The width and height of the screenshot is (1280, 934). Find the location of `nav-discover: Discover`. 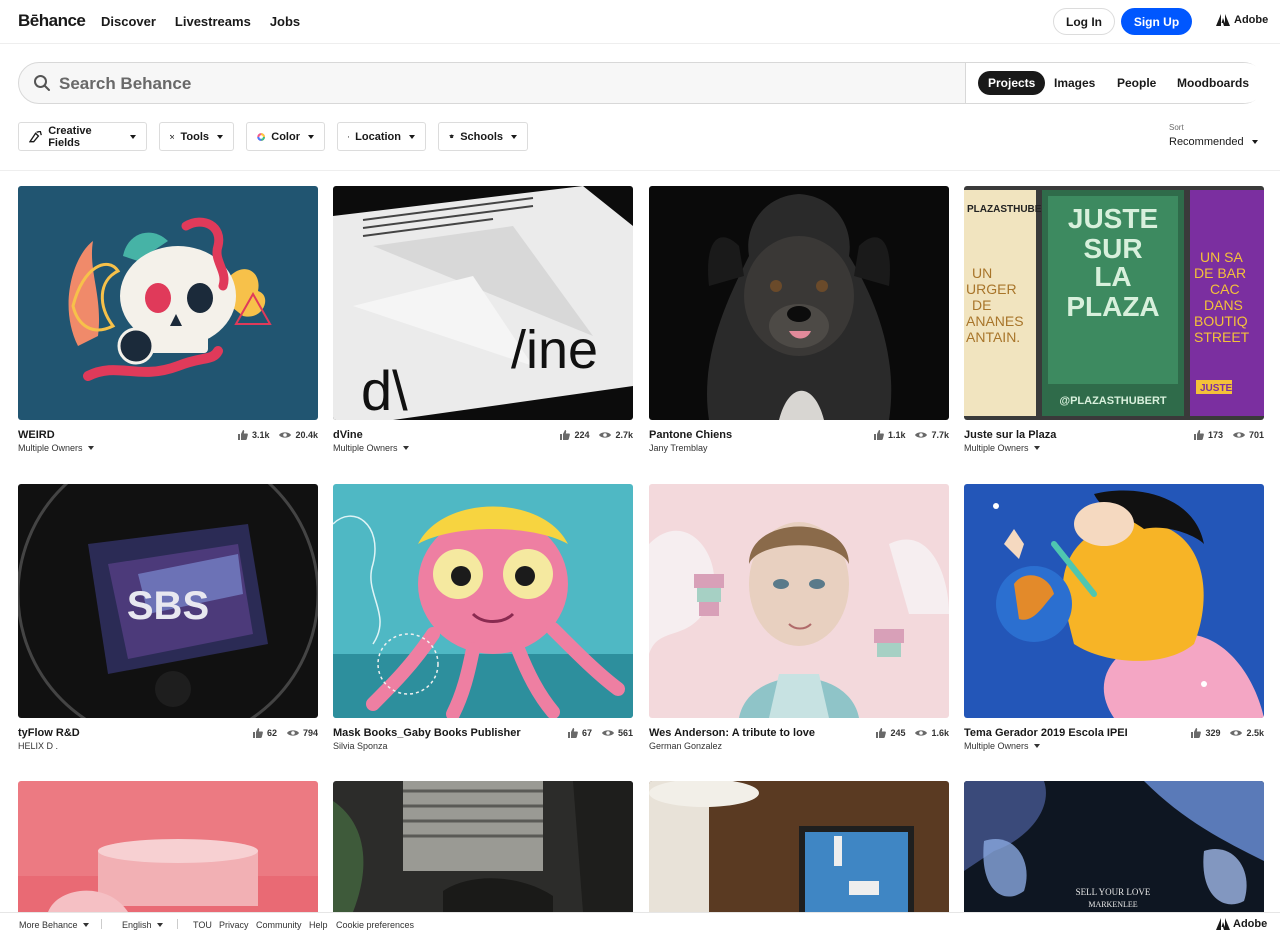

nav-discover: Discover is located at coordinates (128, 21).